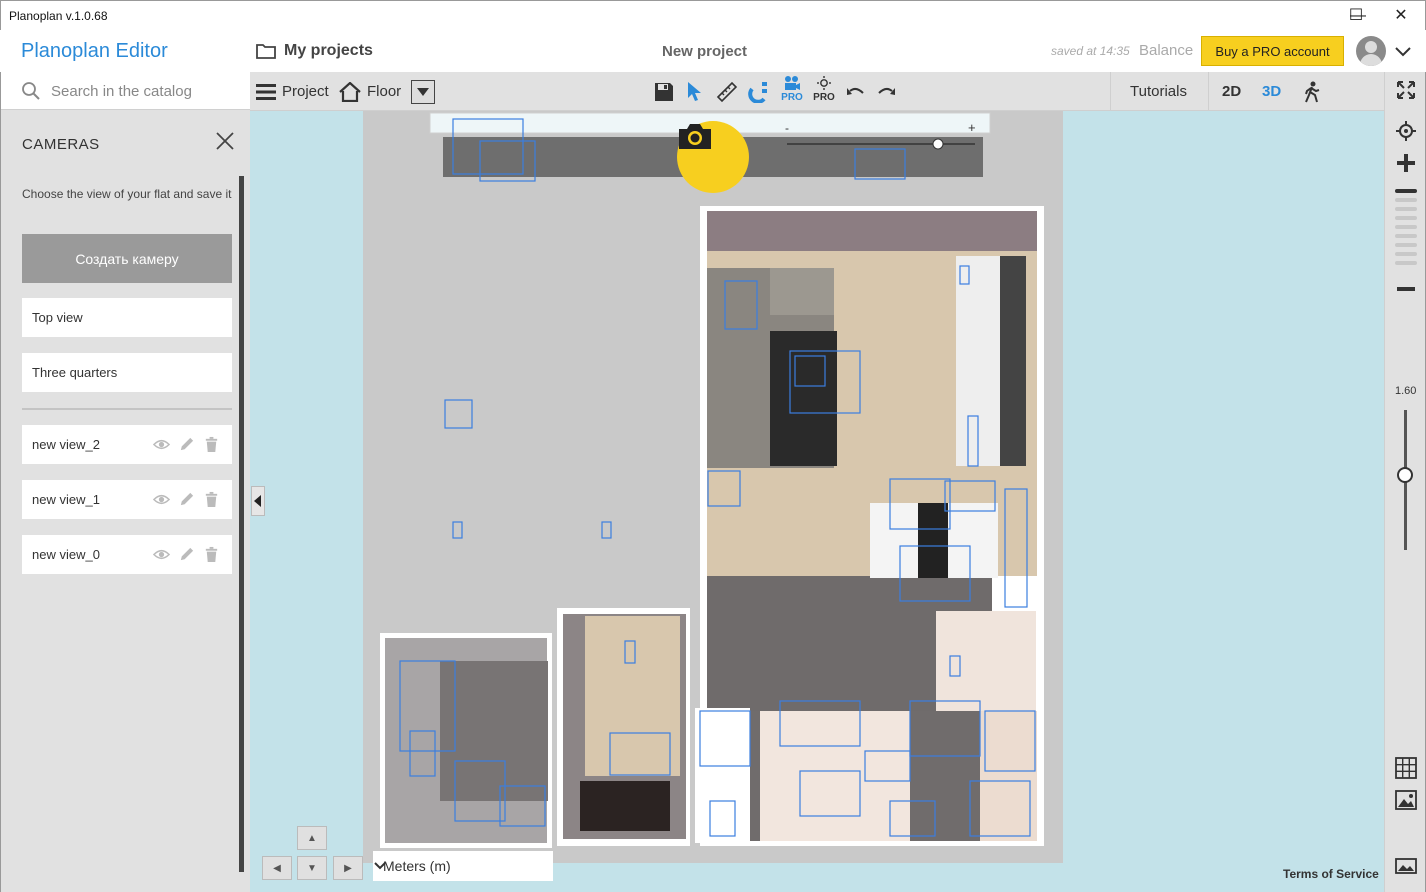 The width and height of the screenshot is (1426, 892). I want to click on pan-right-button: ▶, so click(348, 868).